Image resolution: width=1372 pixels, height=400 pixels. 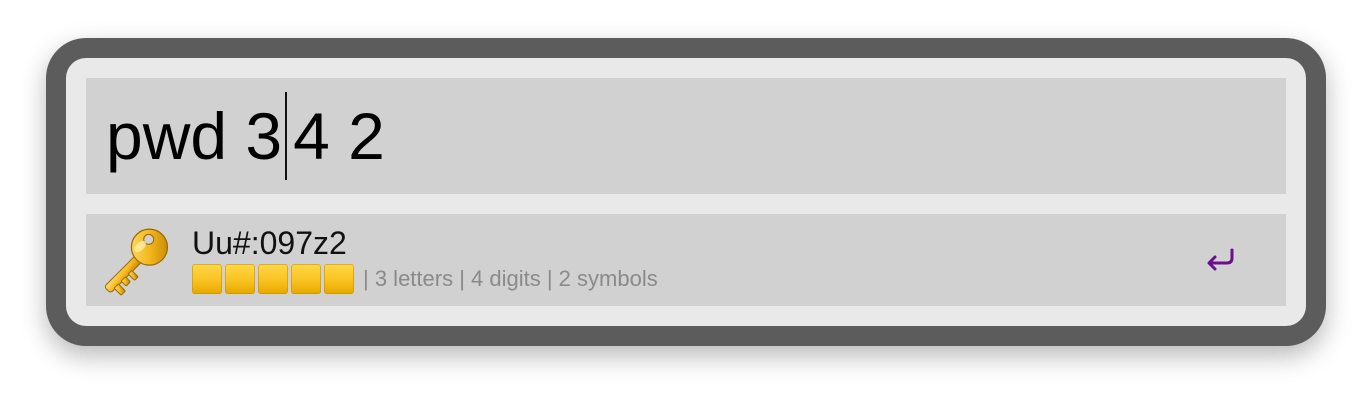 I want to click on password-composition: | 3 letters | 4 digits | 2 symbols, so click(x=510, y=278).